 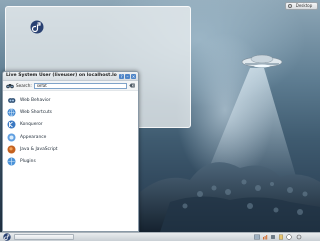 What do you see at coordinates (35, 100) in the screenshot?
I see `list-item-label: Web Behavior` at bounding box center [35, 100].